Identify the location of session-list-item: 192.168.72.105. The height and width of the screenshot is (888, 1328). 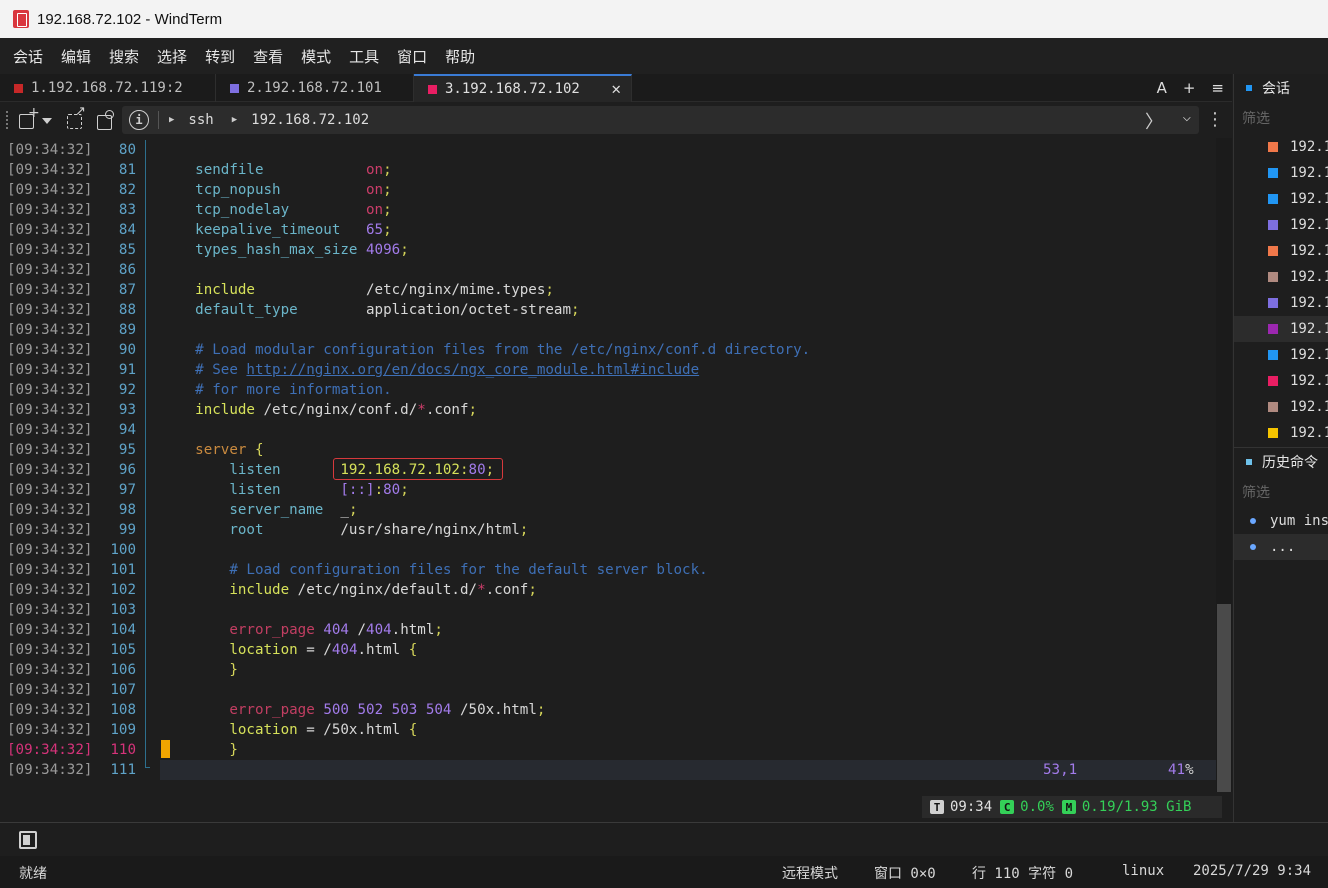
(1281, 277).